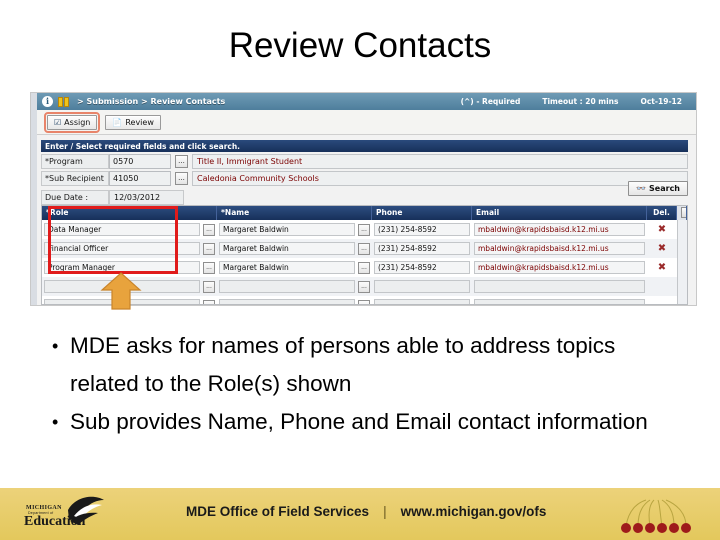 This screenshot has width=720, height=540. Describe the element at coordinates (360, 45) in the screenshot. I see `page-title: Review Contacts` at that location.